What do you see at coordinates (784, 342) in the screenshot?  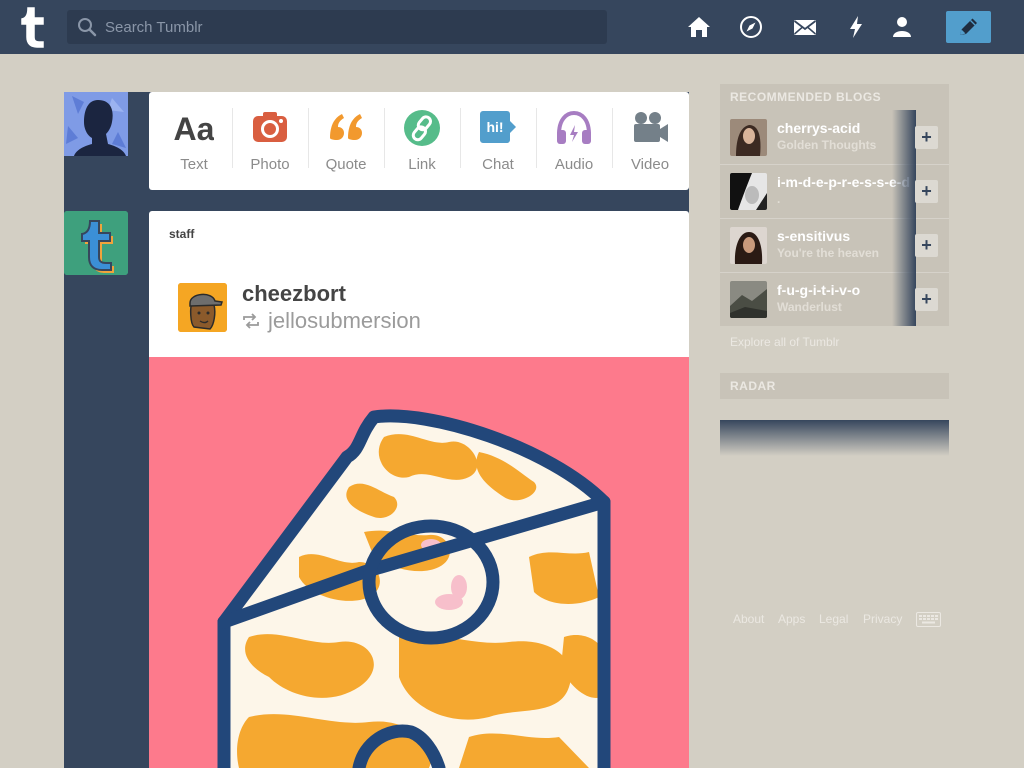 I see `explore-link: Explore all of Tumblr` at bounding box center [784, 342].